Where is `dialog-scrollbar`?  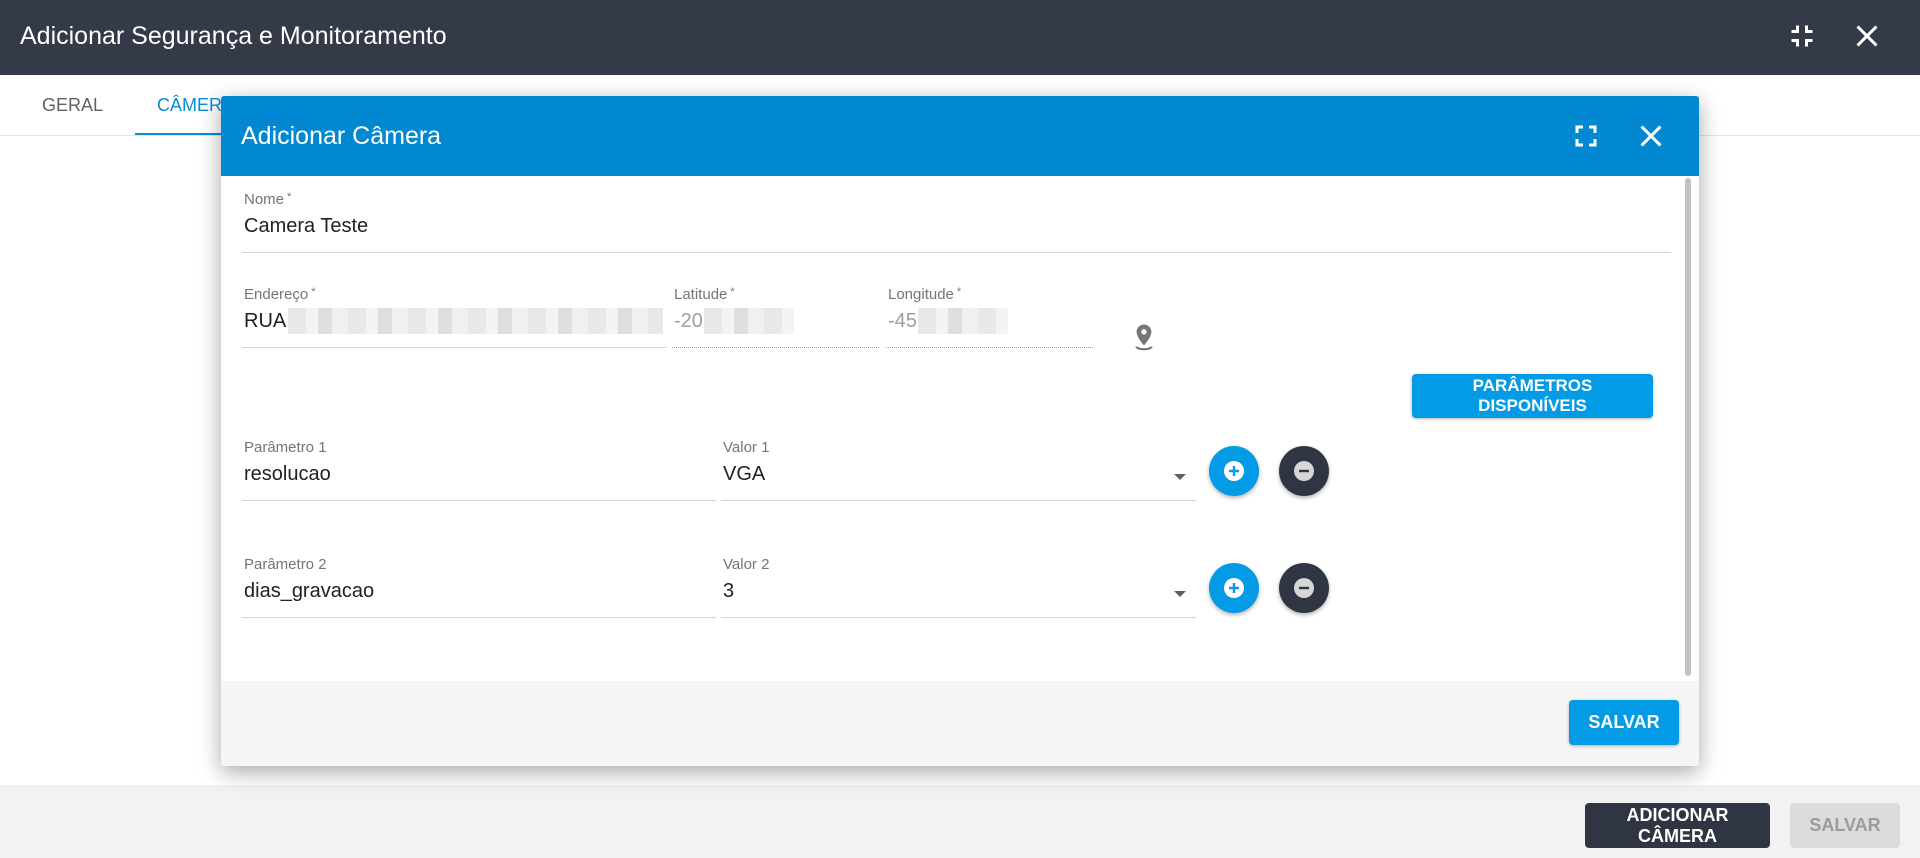
dialog-scrollbar is located at coordinates (1688, 427).